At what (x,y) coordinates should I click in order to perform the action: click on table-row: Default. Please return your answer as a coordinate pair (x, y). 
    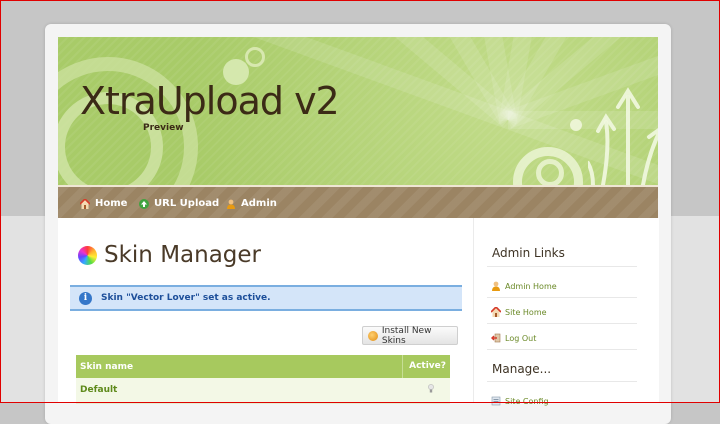
    Looking at the image, I should click on (263, 391).